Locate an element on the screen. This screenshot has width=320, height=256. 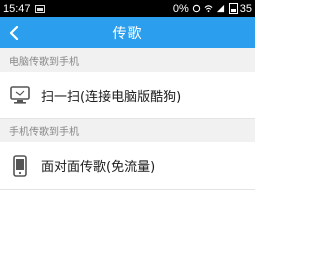
status-time: 15:47 is located at coordinates (17, 8).